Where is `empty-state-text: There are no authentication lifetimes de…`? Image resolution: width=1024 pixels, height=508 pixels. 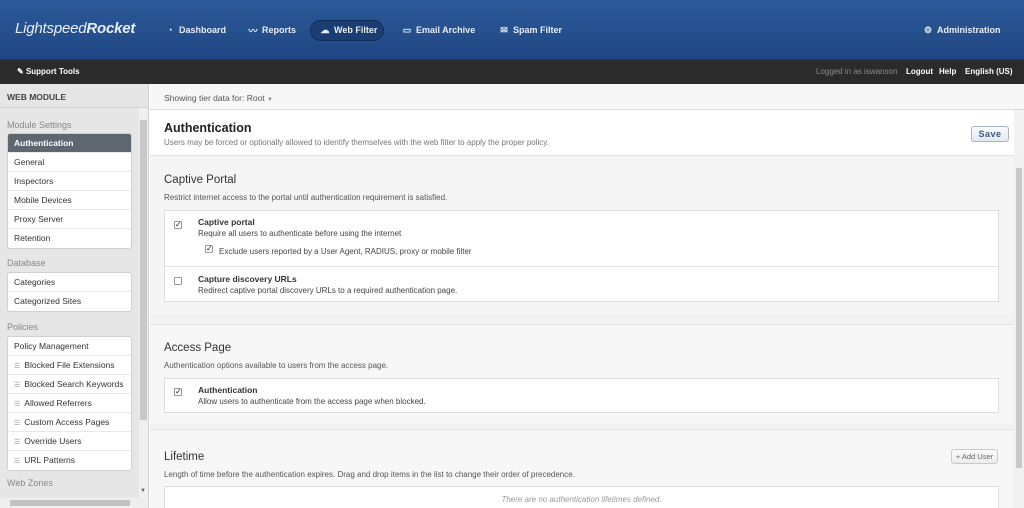 empty-state-text: There are no authentication lifetimes de… is located at coordinates (581, 499).